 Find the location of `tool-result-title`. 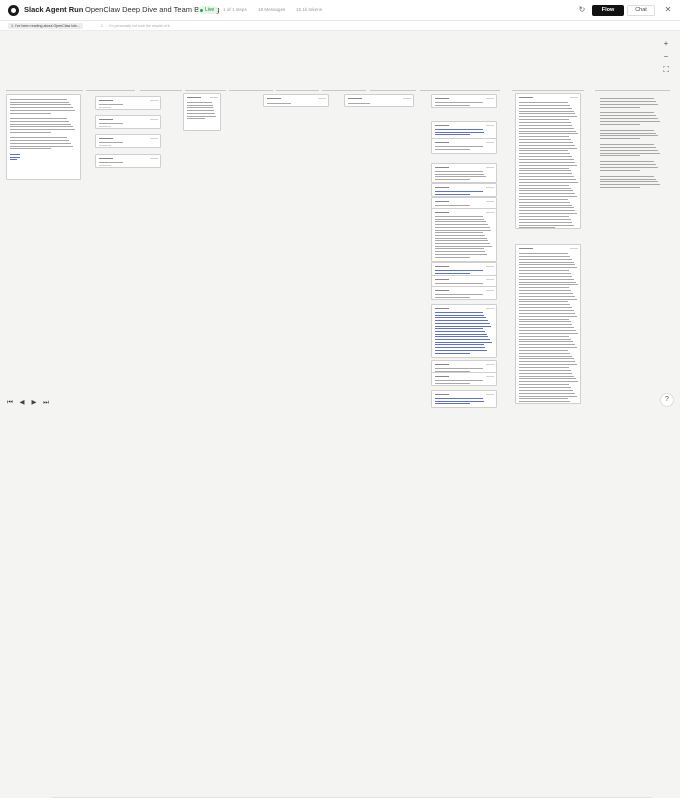

tool-result-title is located at coordinates (194, 97).